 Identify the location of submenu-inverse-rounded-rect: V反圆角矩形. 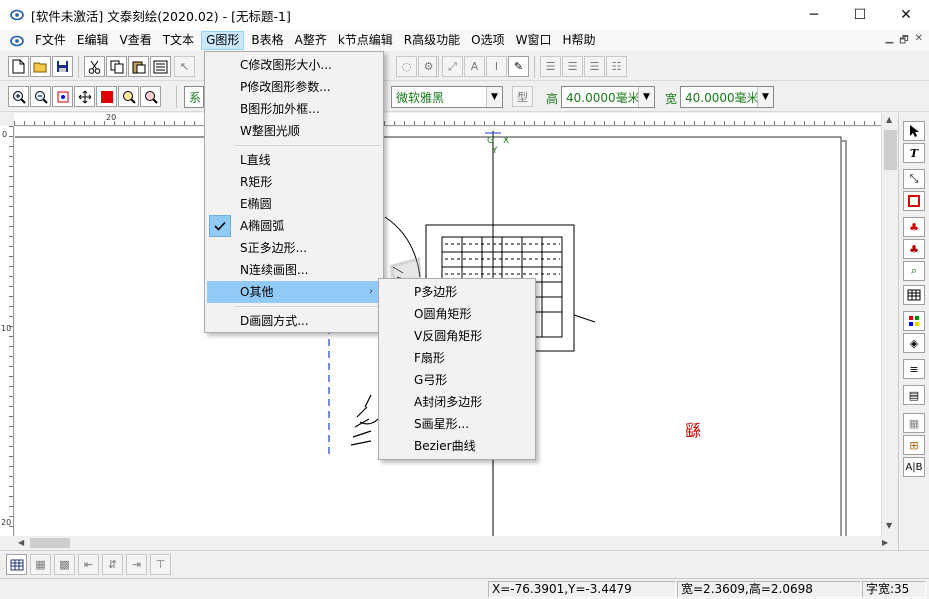
(457, 336).